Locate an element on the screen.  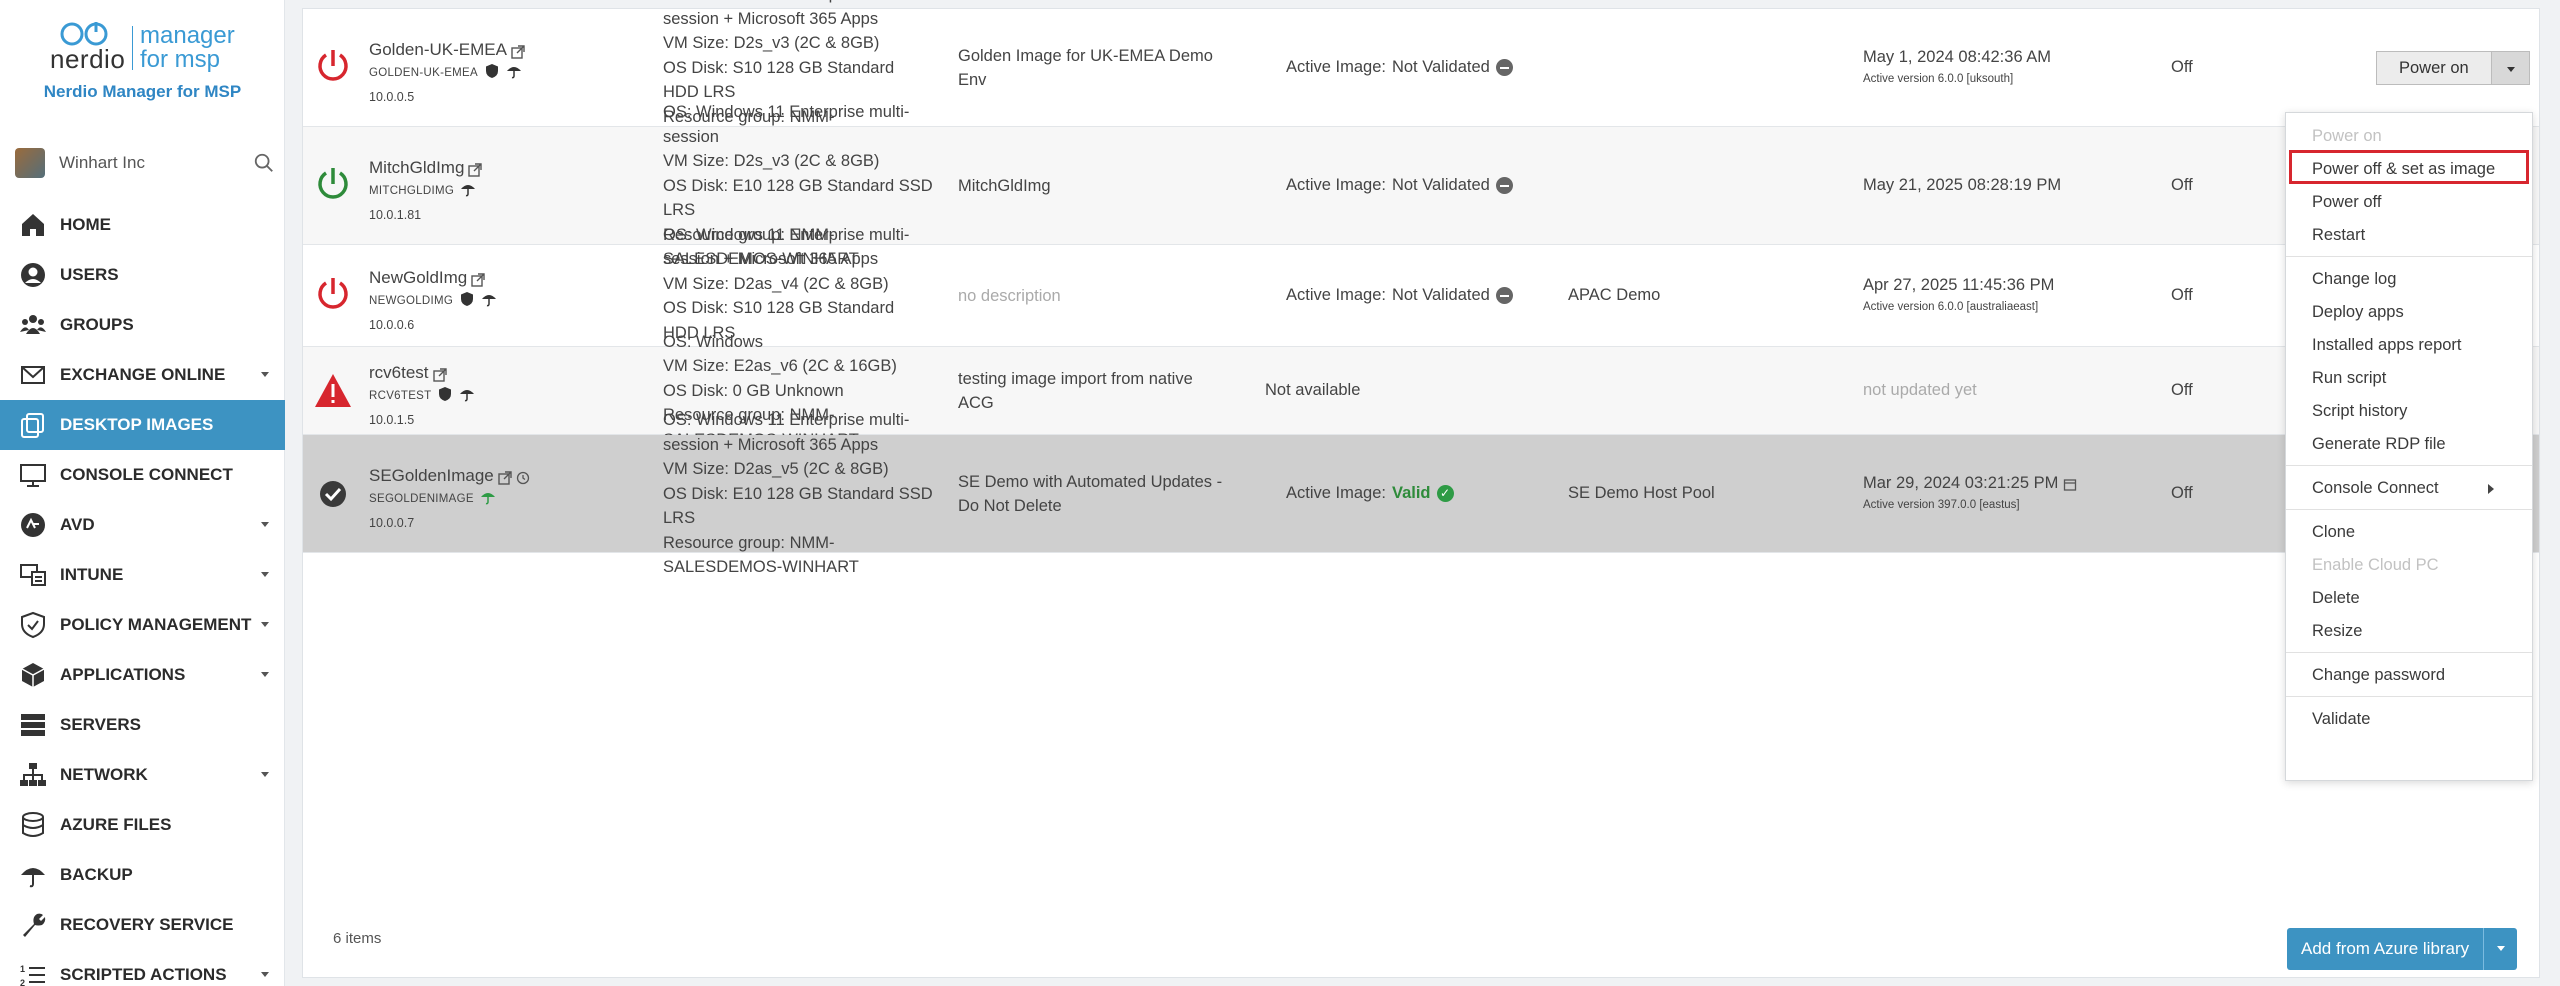
image-name-link: SEGoldenImage is located at coordinates (449, 476).